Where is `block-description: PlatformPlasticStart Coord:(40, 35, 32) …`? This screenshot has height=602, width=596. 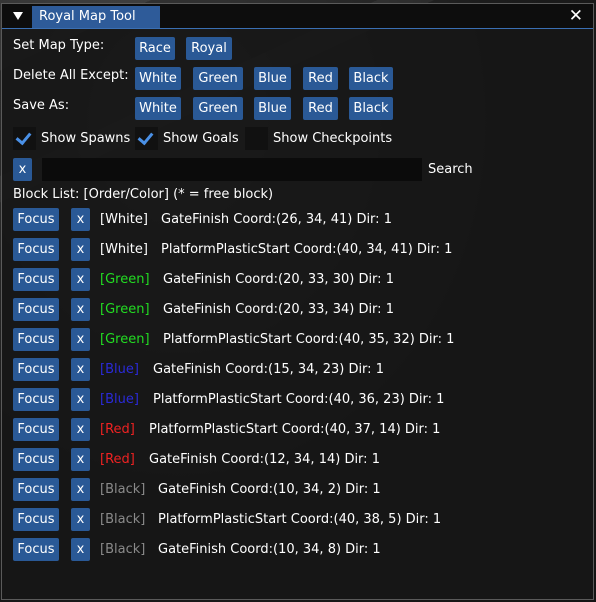 block-description: PlatformPlasticStart Coord:(40, 35, 32) … is located at coordinates (309, 339).